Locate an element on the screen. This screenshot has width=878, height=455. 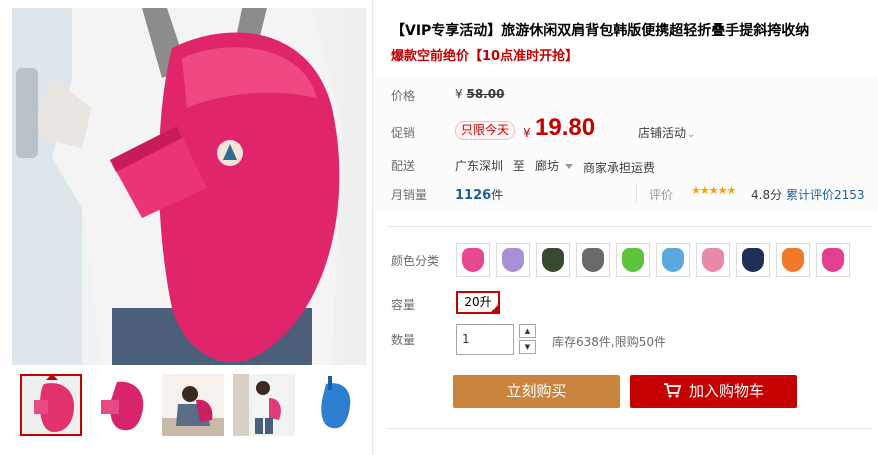
original-price: ¥ 58.00 is located at coordinates (479, 94).